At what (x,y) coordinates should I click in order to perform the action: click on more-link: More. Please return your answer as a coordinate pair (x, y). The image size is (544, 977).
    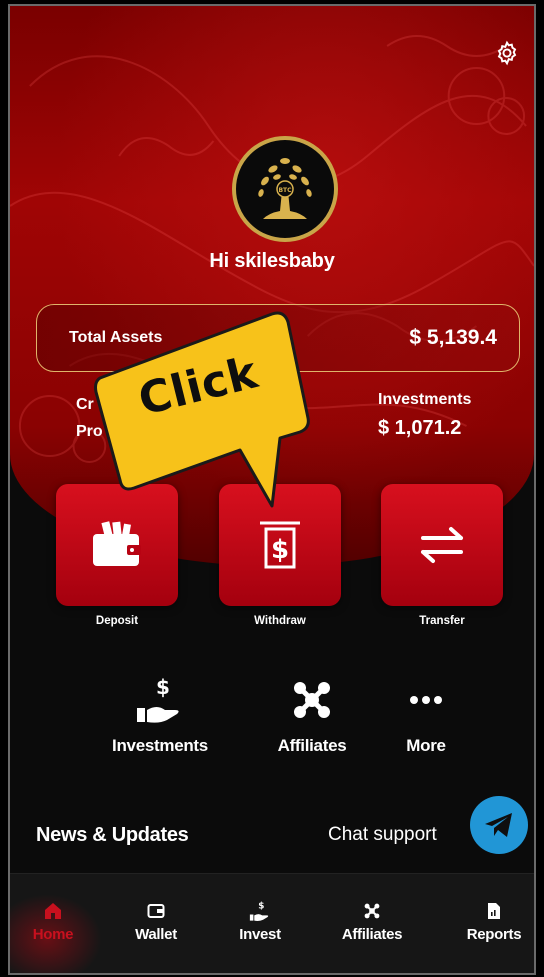
    Looking at the image, I should click on (426, 716).